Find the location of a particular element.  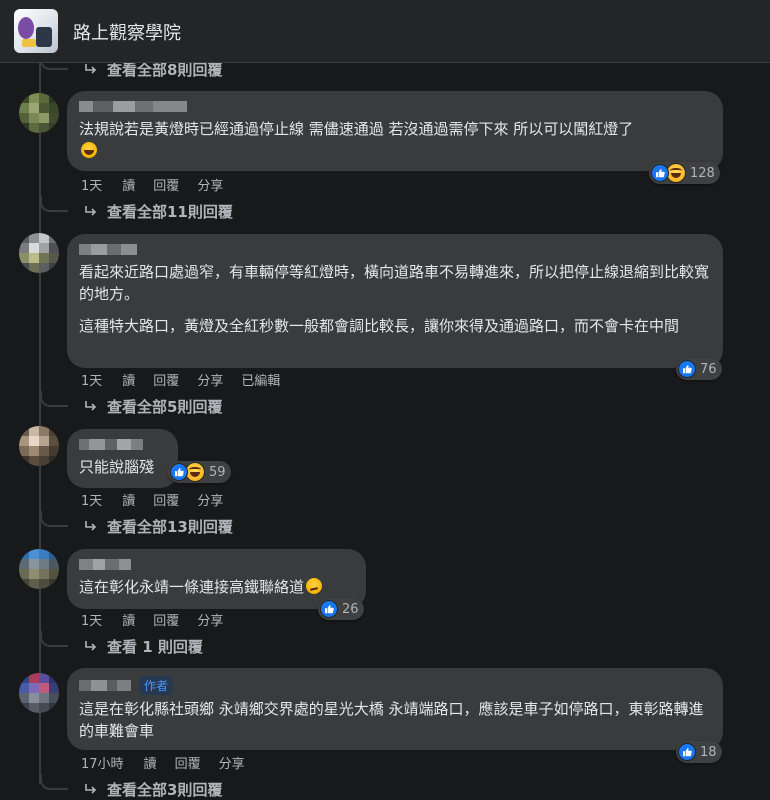

reaction-count: 128 is located at coordinates (702, 173).